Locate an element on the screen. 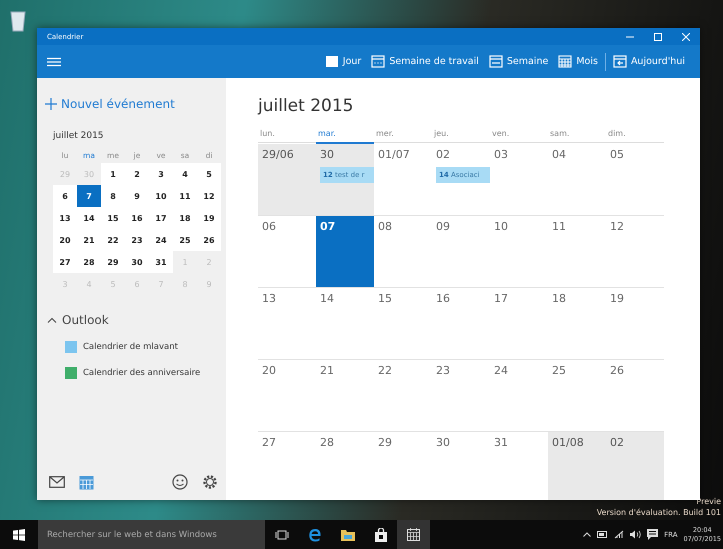 Image resolution: width=723 pixels, height=549 pixels. day-number: 20 is located at coordinates (269, 370).